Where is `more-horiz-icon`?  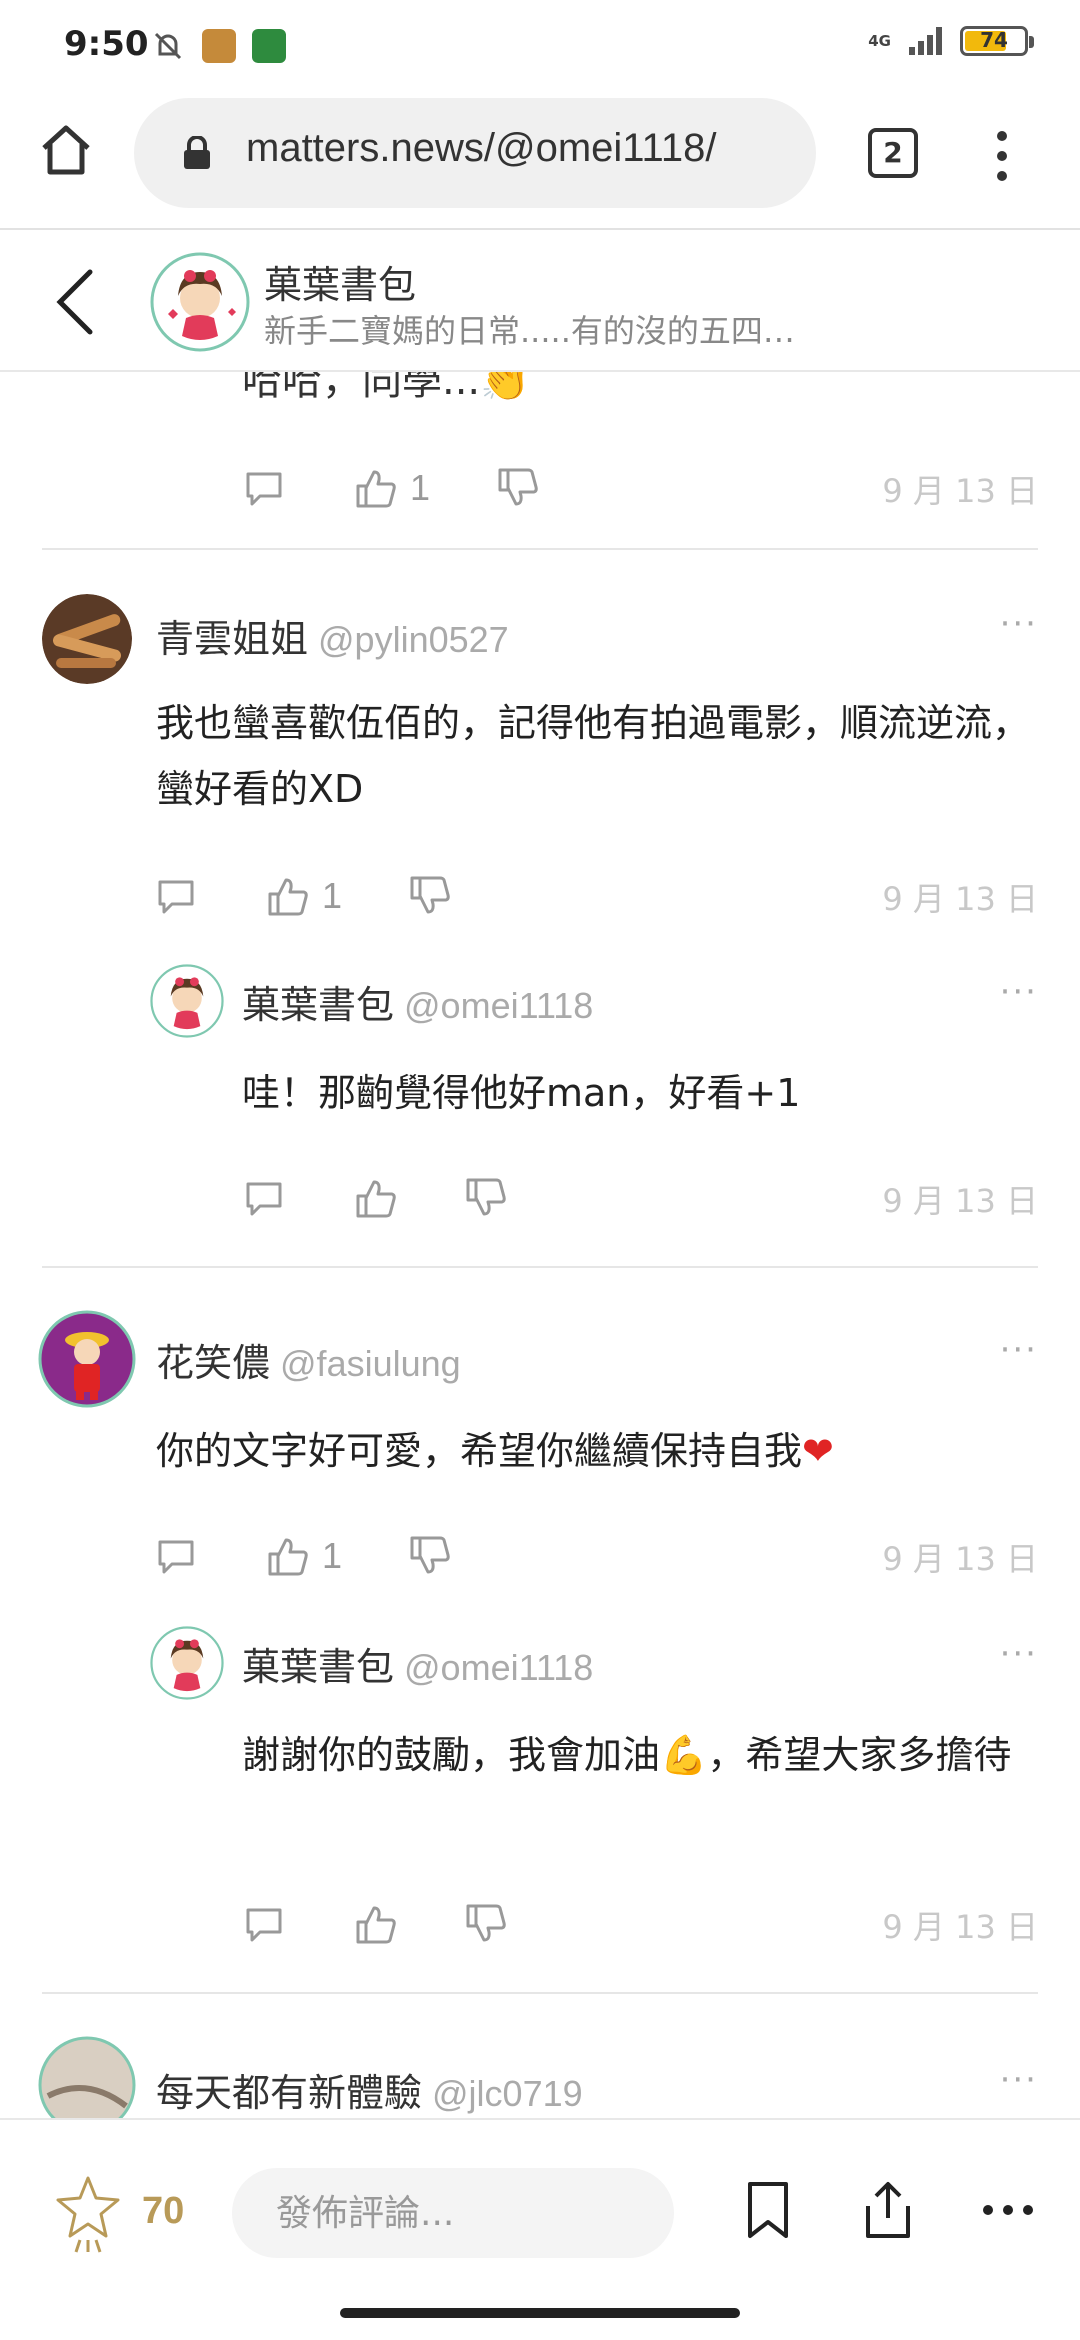
more-horiz-icon is located at coordinates (1008, 2210).